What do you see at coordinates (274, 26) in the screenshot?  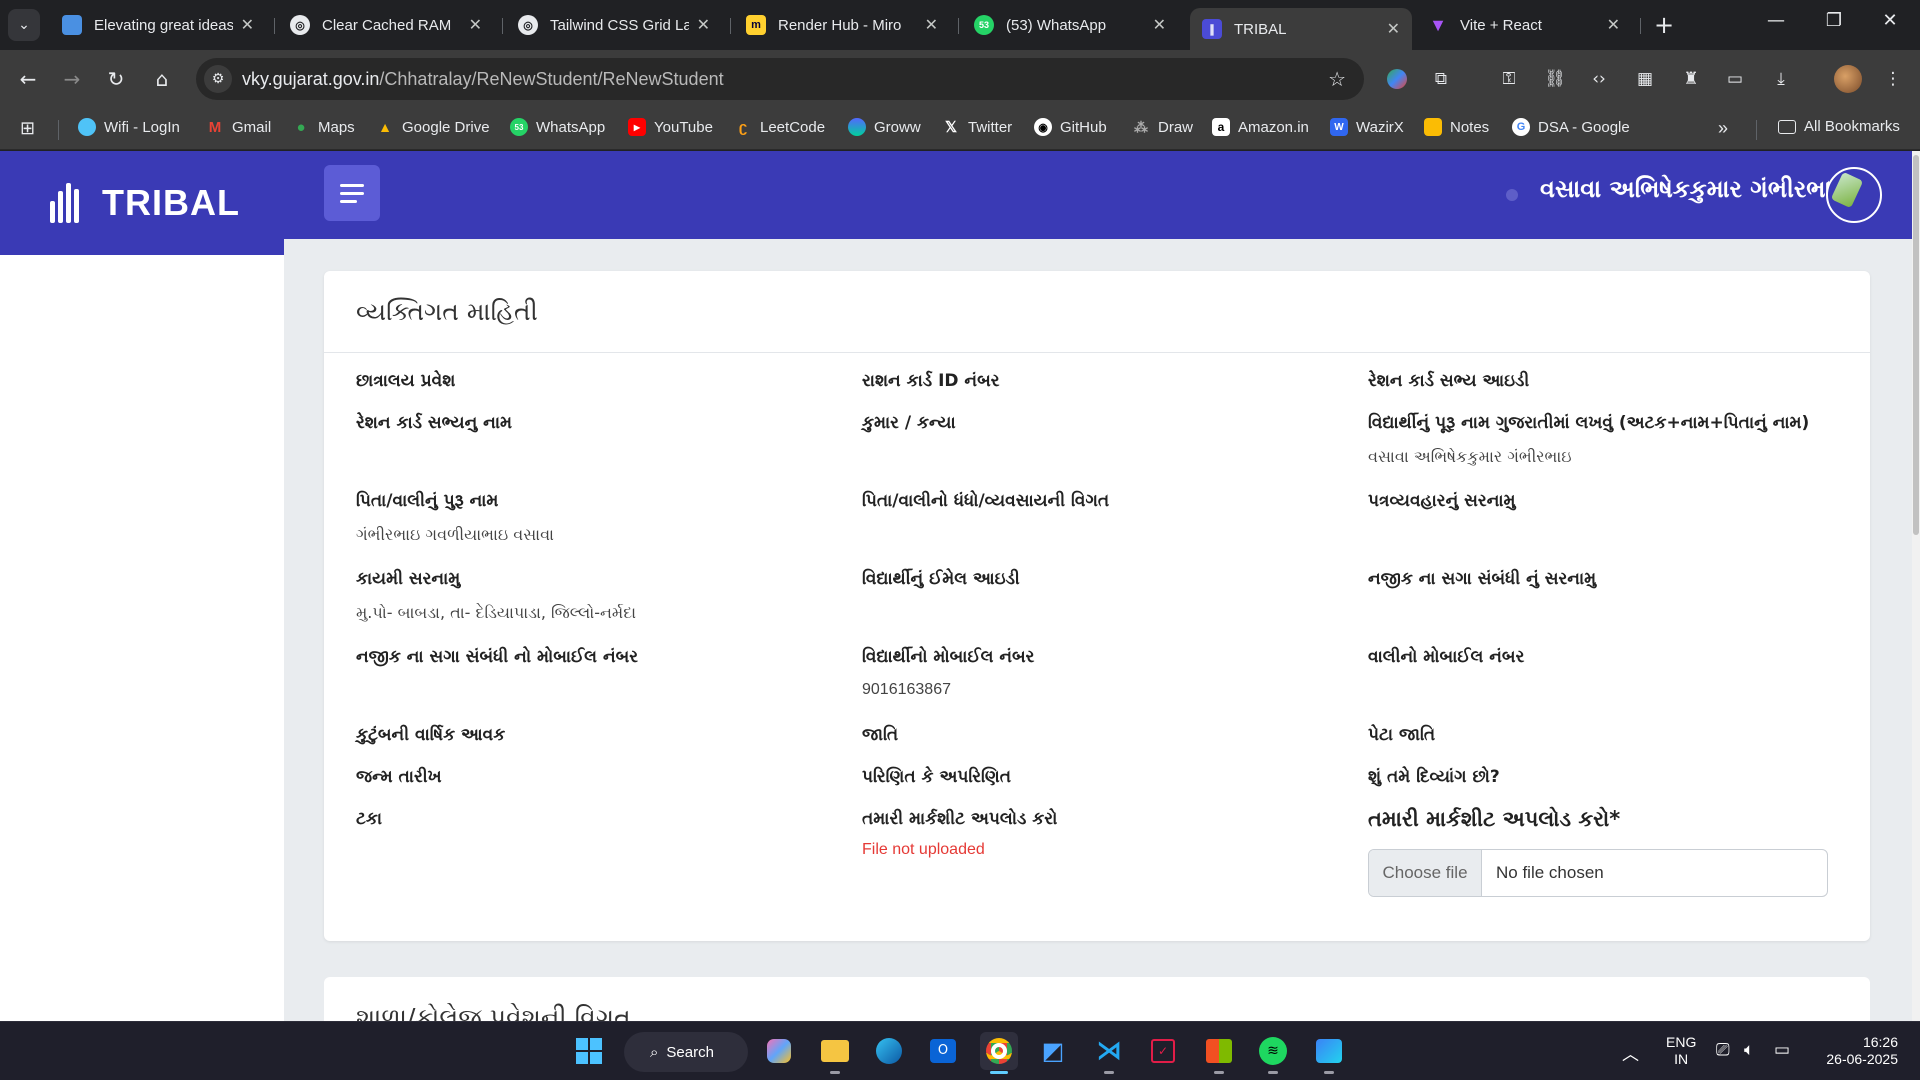 I see `tab-divider` at bounding box center [274, 26].